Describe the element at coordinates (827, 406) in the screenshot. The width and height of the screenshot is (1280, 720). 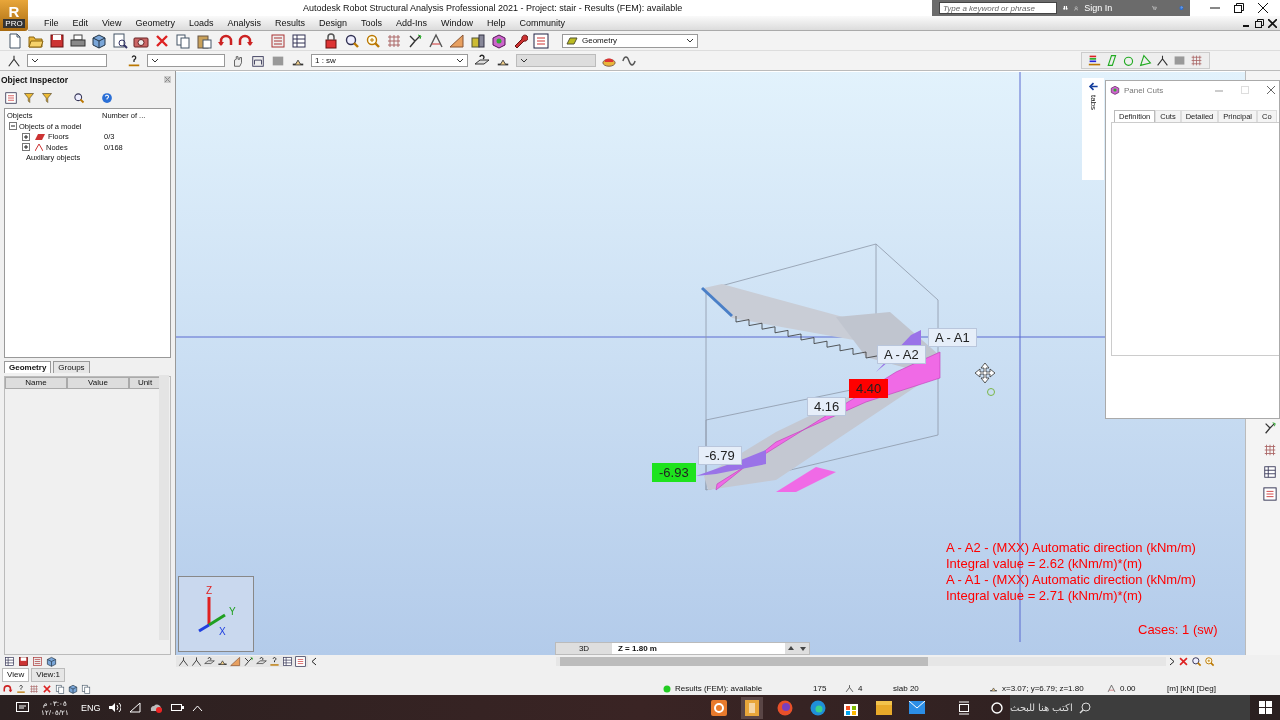
I see `result-label: 4.16` at that location.